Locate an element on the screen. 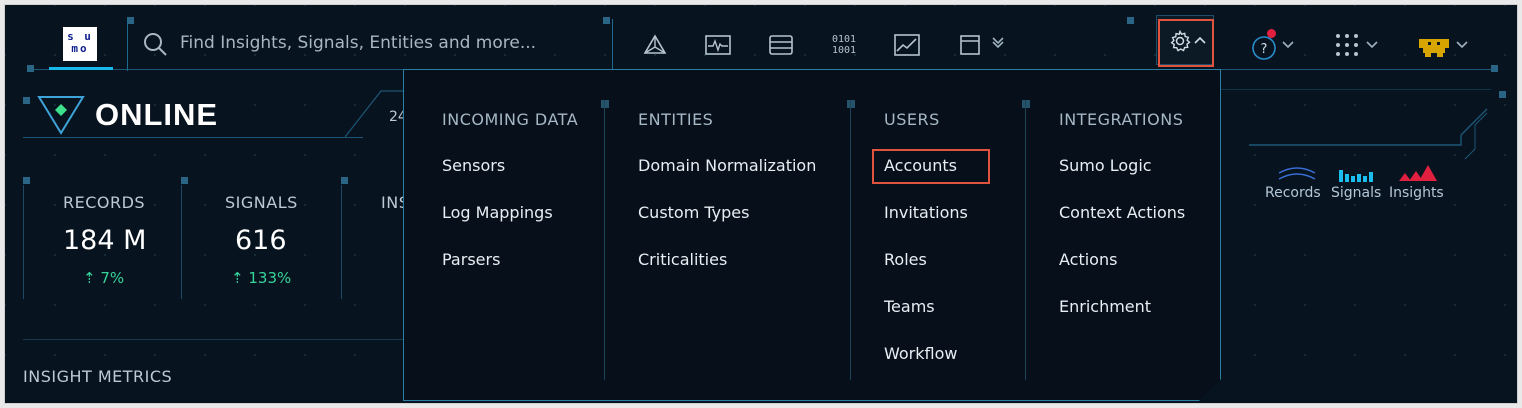 The width and height of the screenshot is (1522, 408). global-search is located at coordinates (370, 45).